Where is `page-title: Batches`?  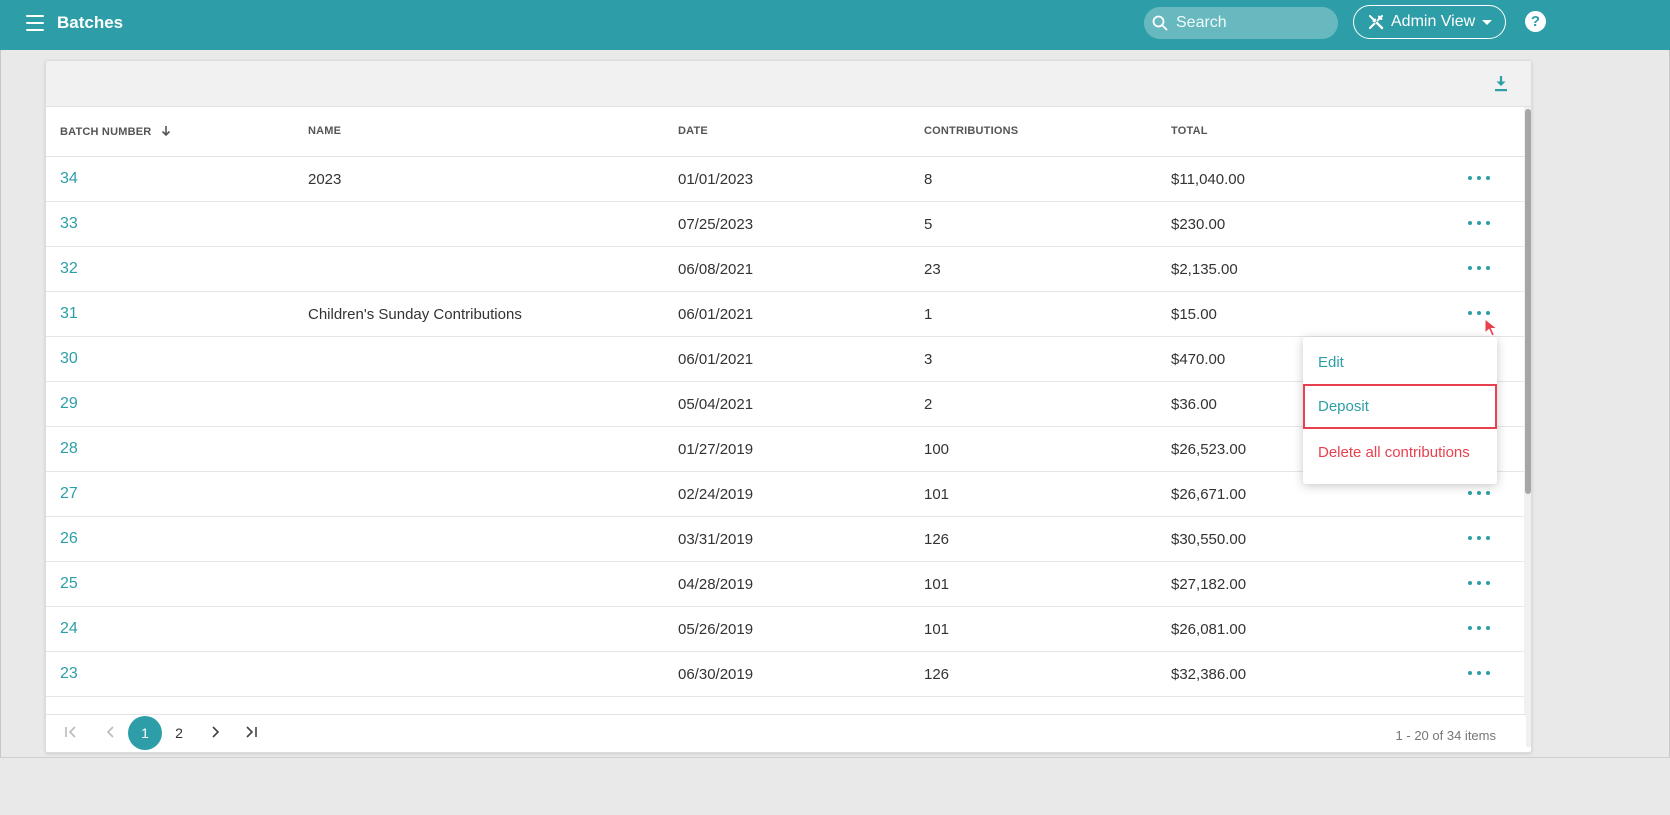 page-title: Batches is located at coordinates (90, 22).